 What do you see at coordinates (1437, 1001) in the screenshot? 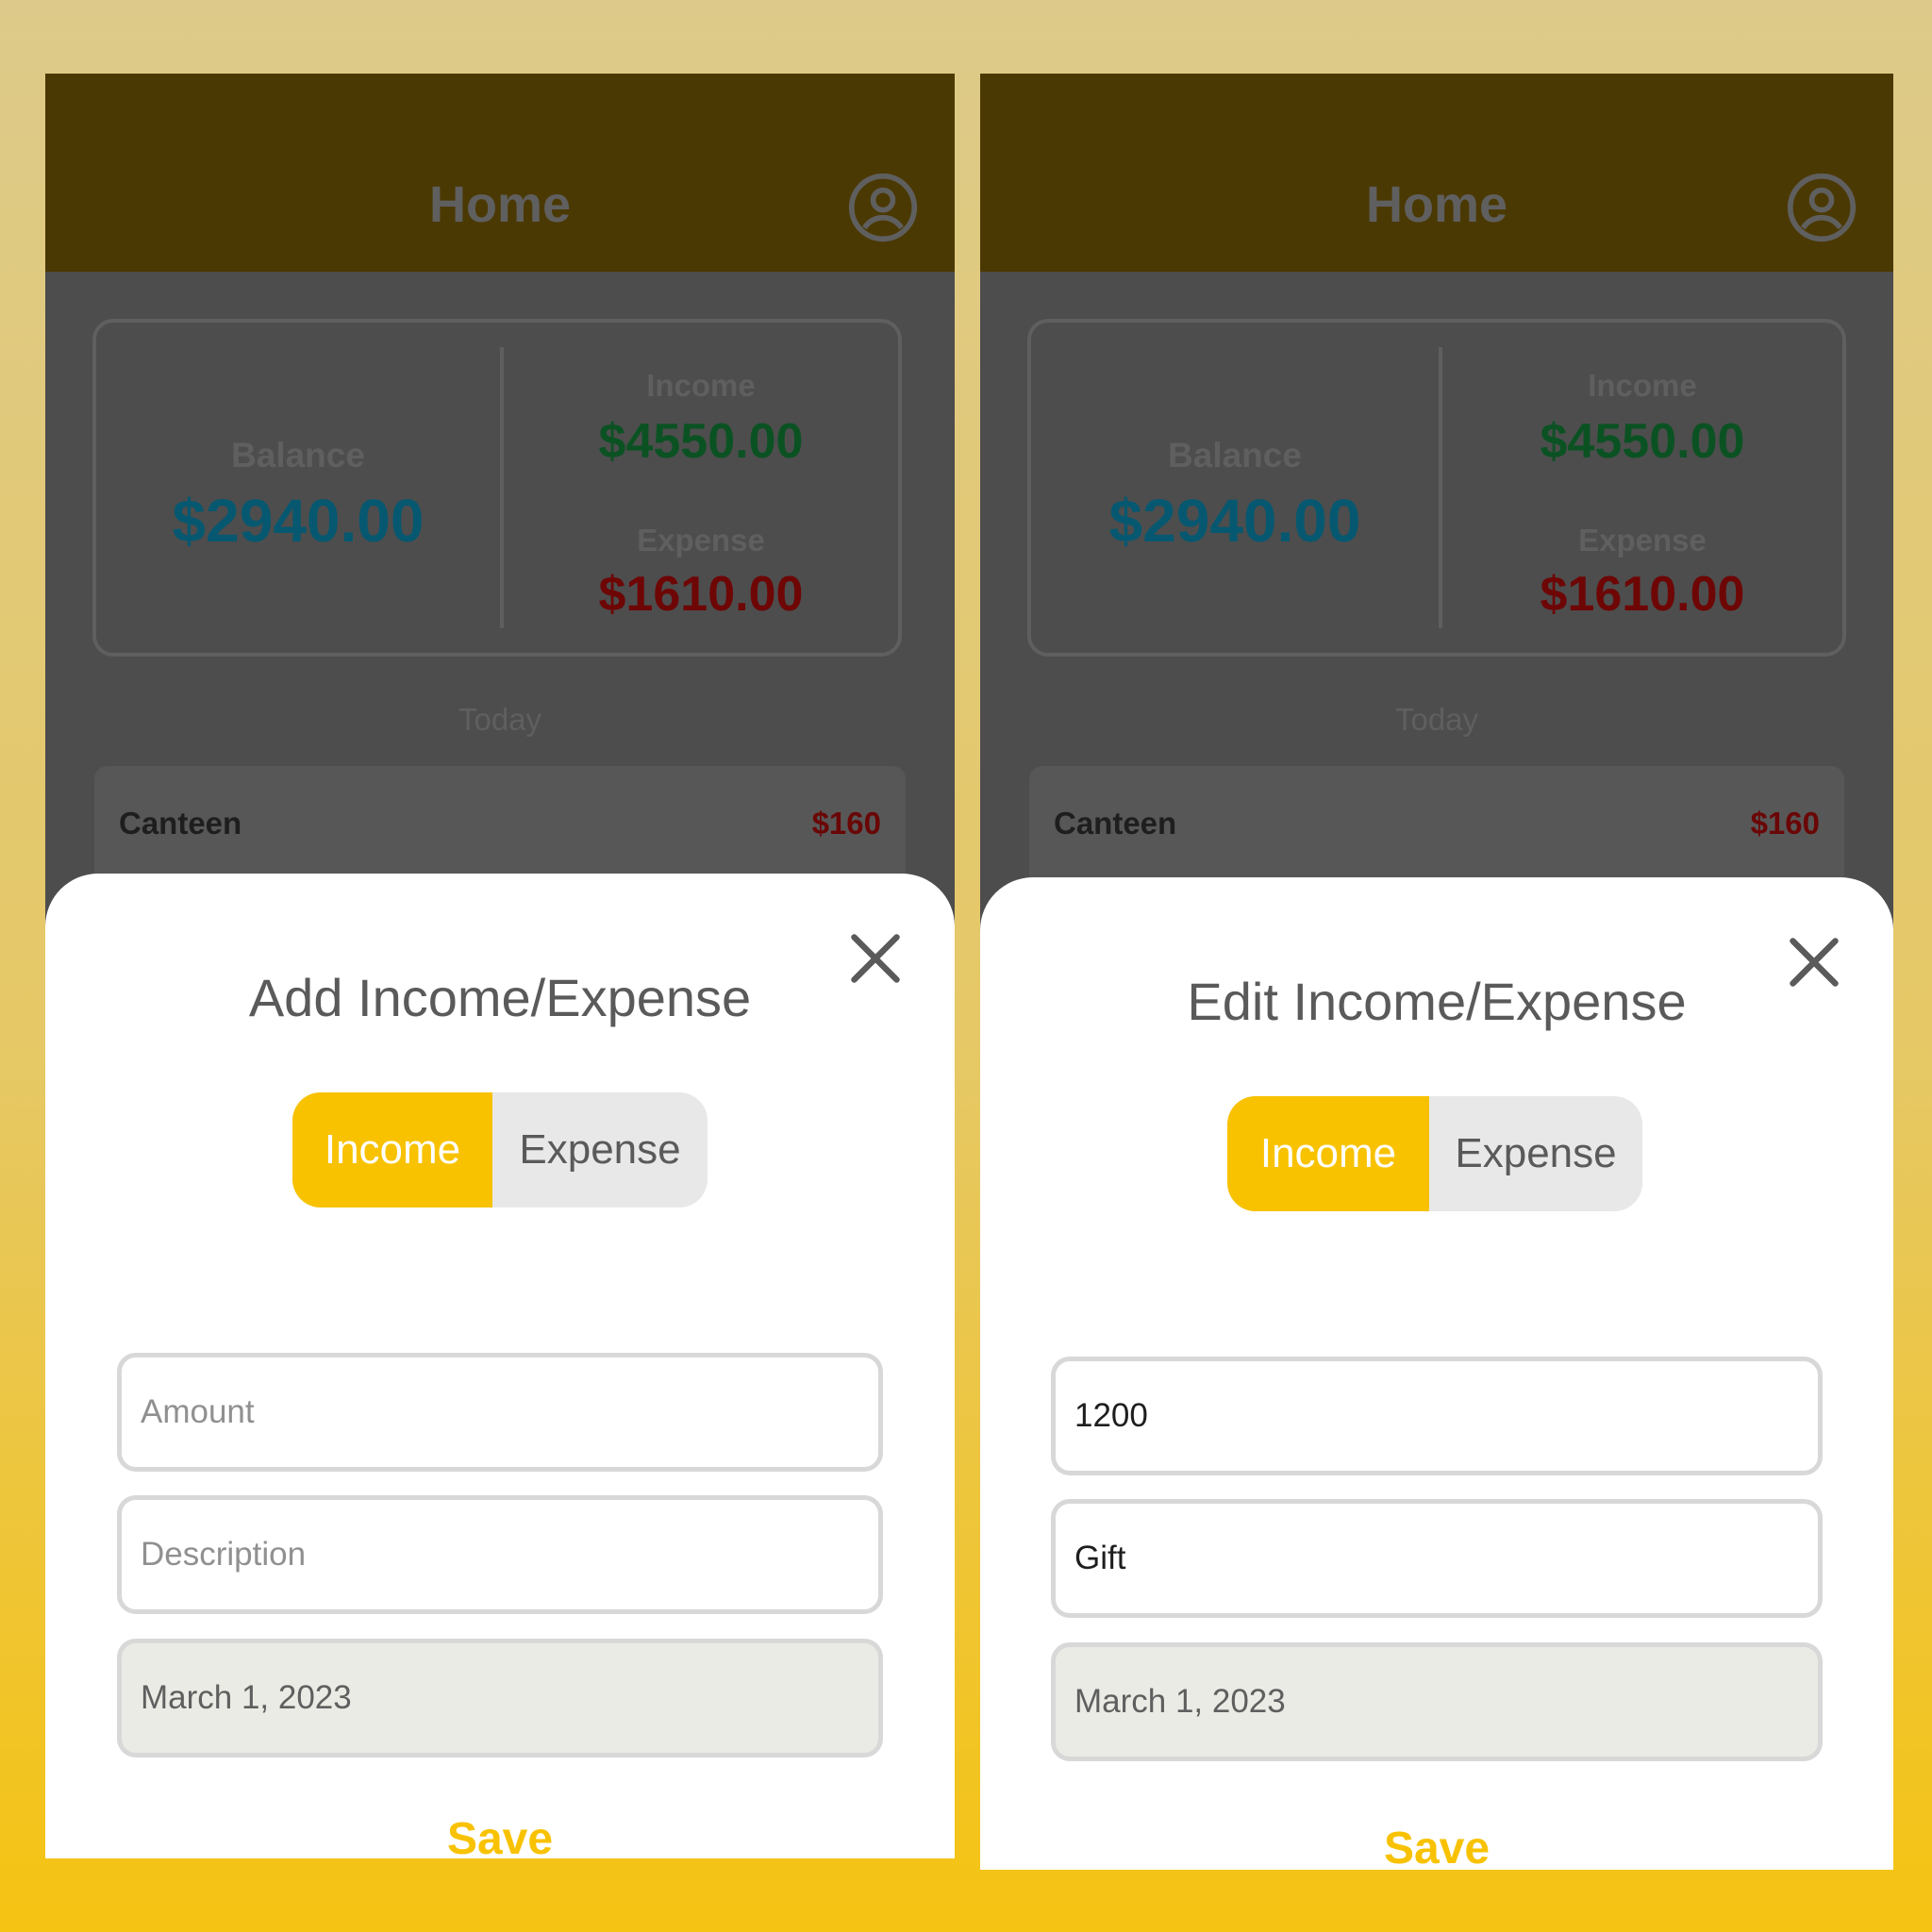
I see `sheet-title: Edit Income/Expense` at bounding box center [1437, 1001].